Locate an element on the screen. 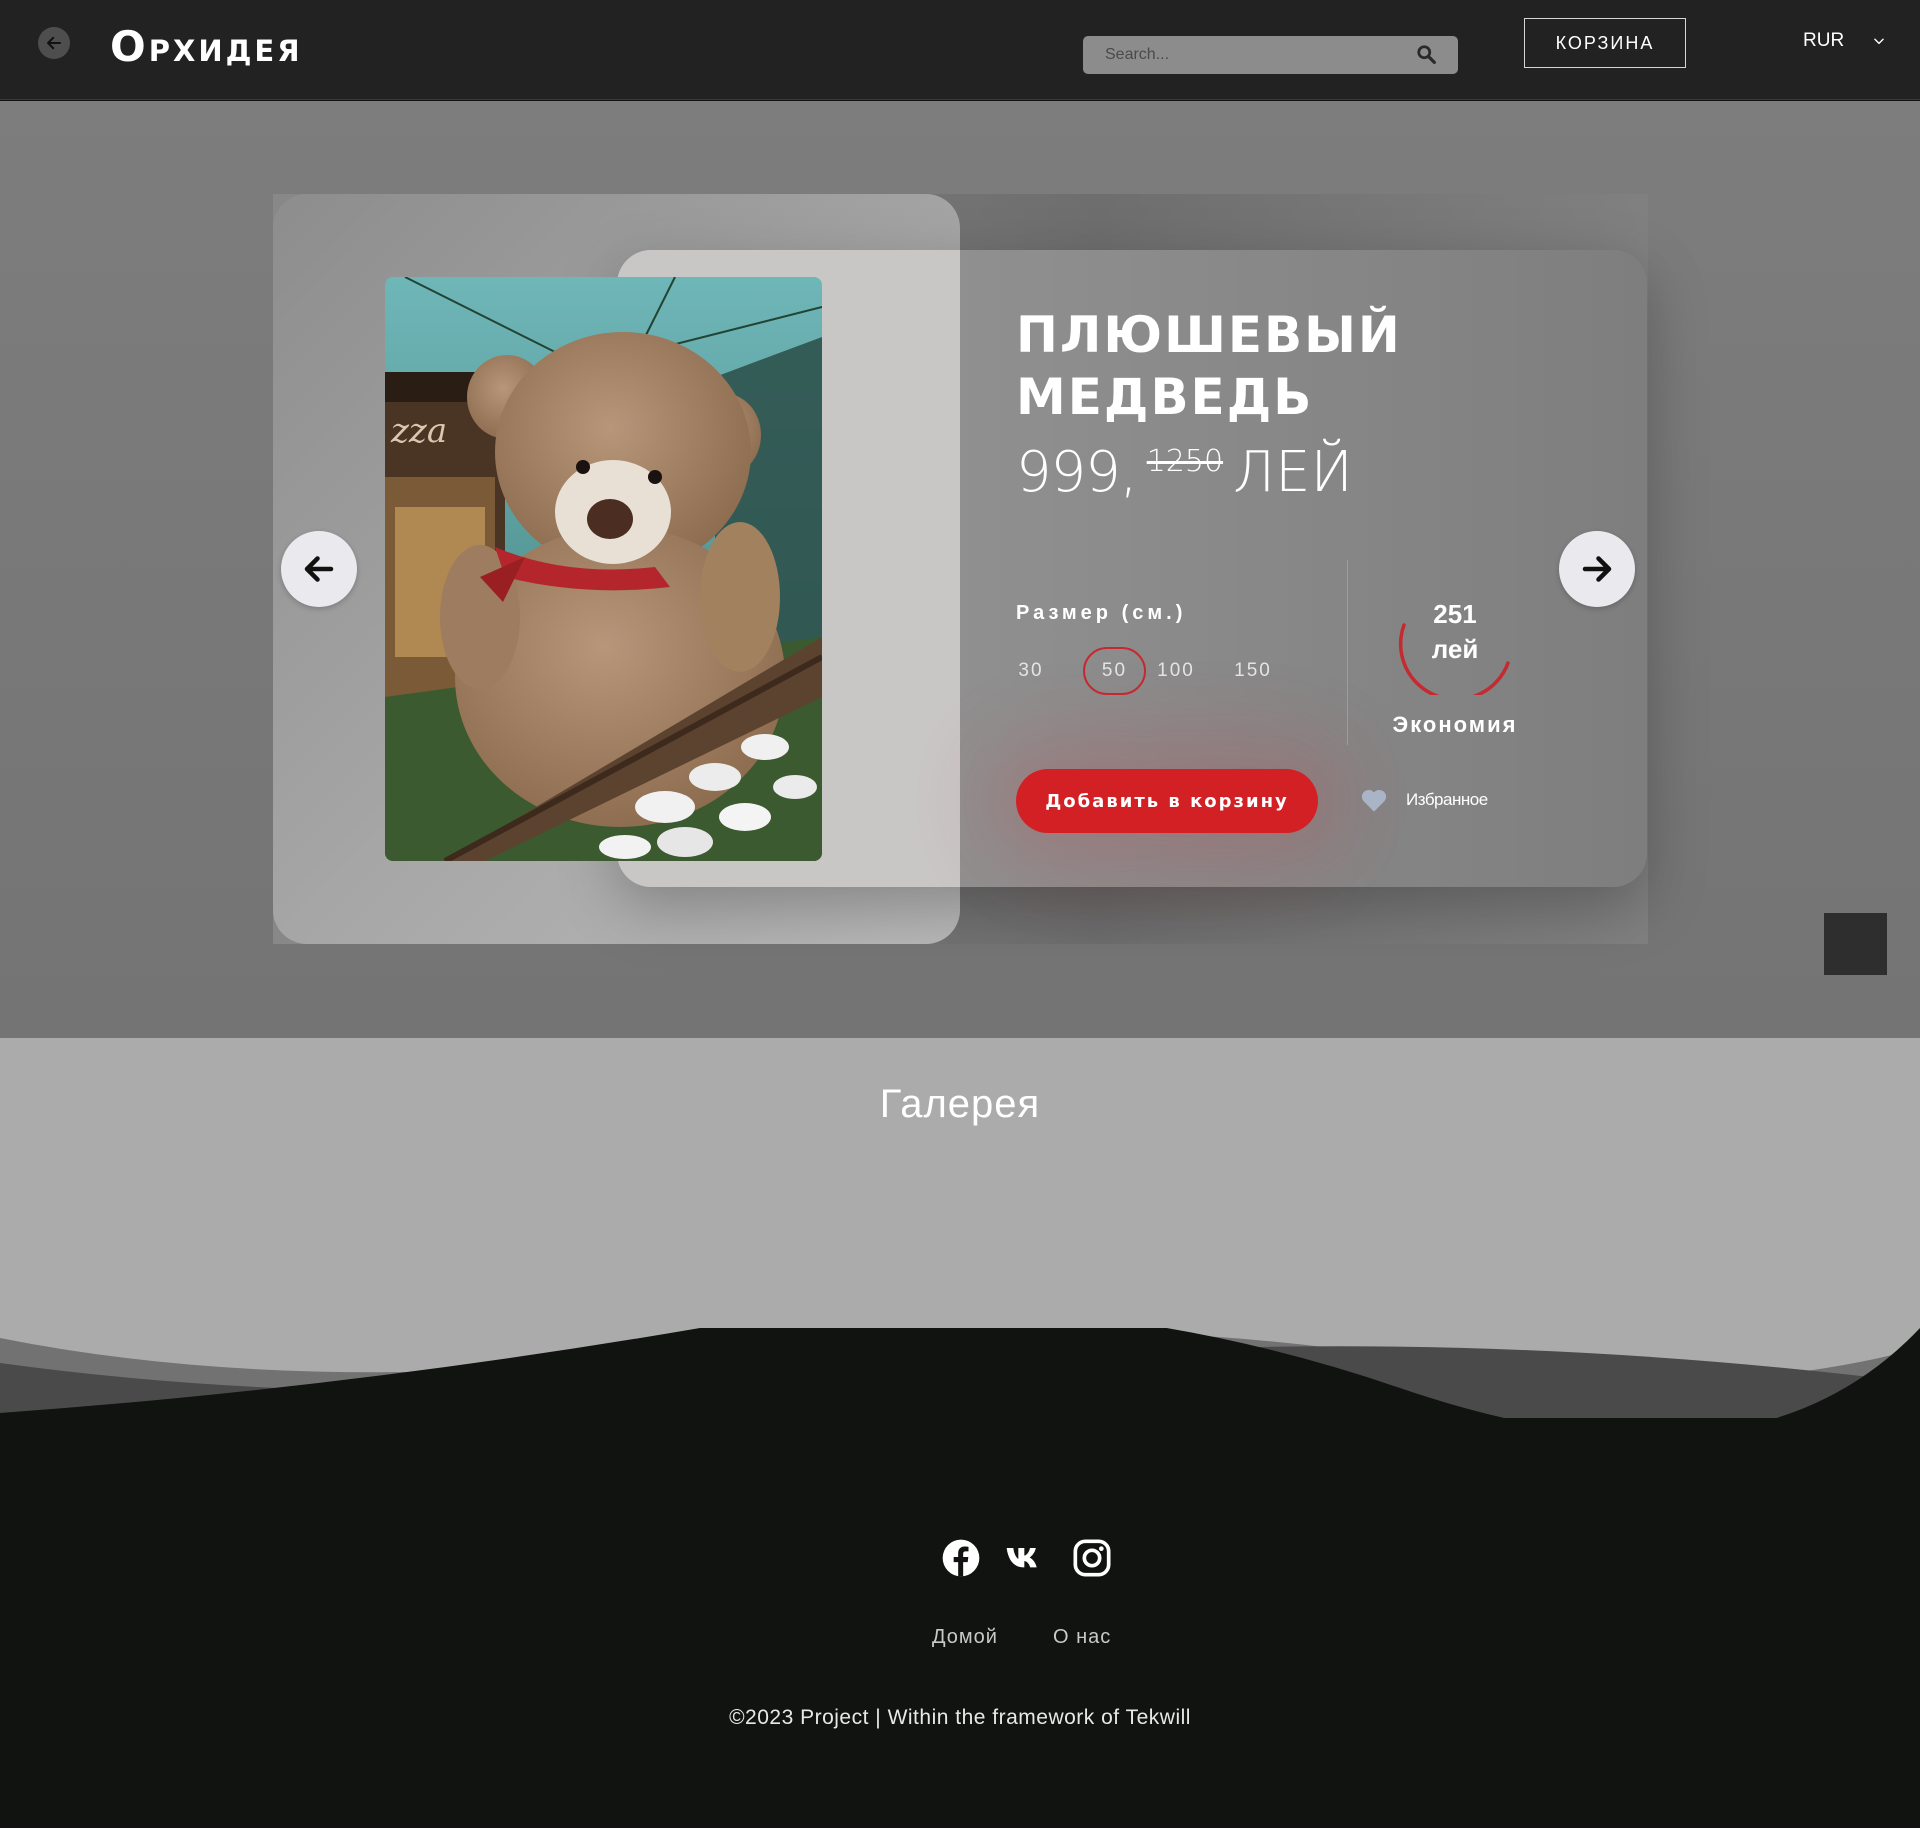 This screenshot has width=1920, height=1828. savings-unit: лей is located at coordinates (1455, 649).